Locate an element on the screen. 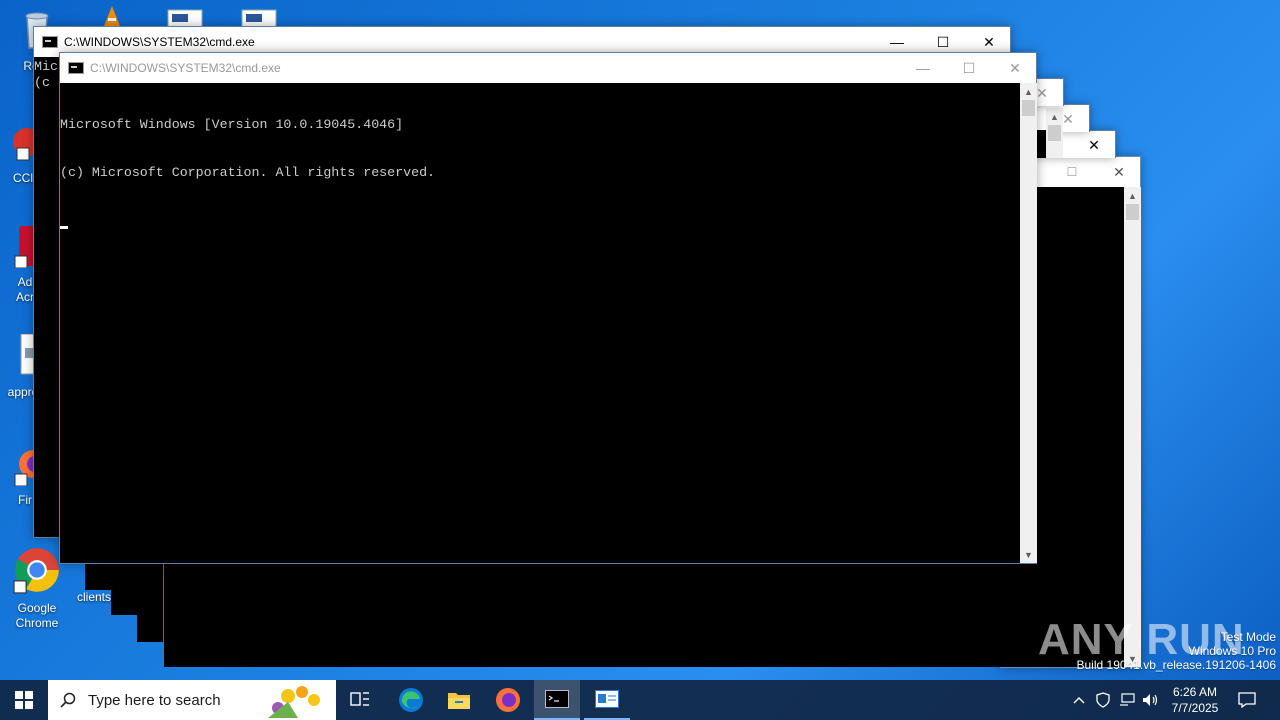 This screenshot has height=720, width=1280. taskbar-clock: 6:26 AM 7/7/2025 is located at coordinates (1195, 700).